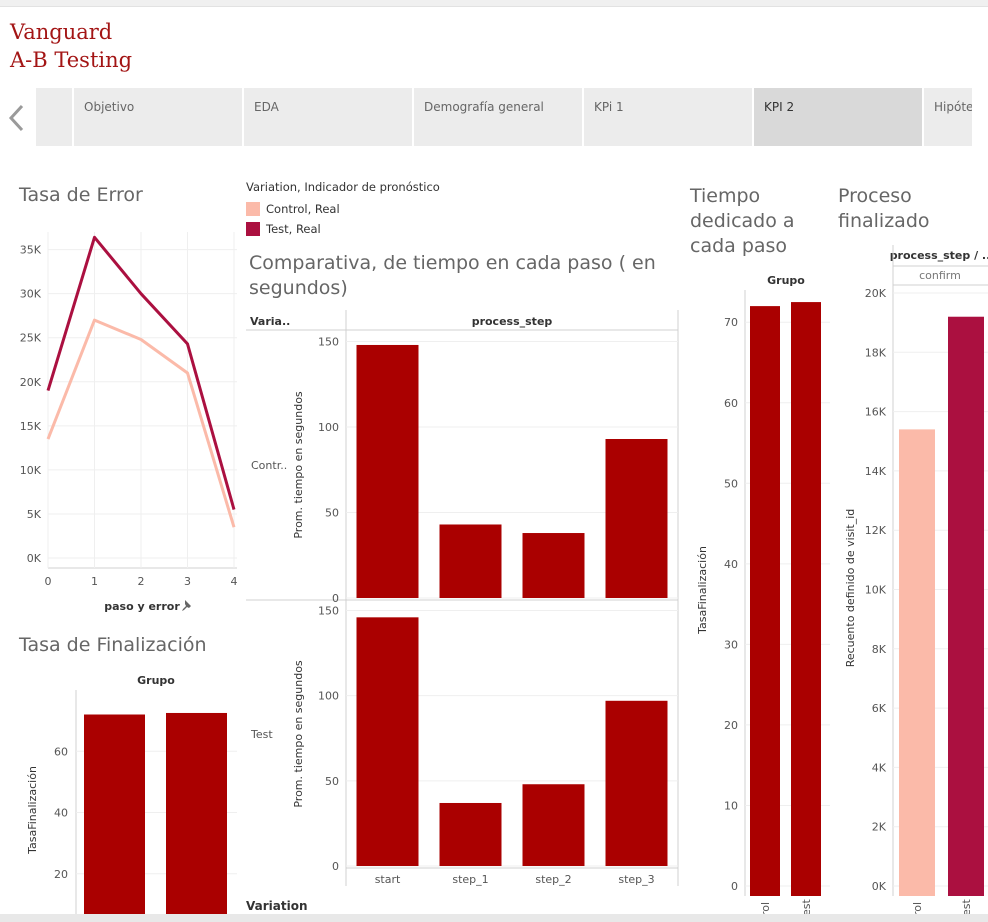 The height and width of the screenshot is (922, 988). I want to click on comparativa-ylabel-test: Prom. tiempo en segundos, so click(298, 734).